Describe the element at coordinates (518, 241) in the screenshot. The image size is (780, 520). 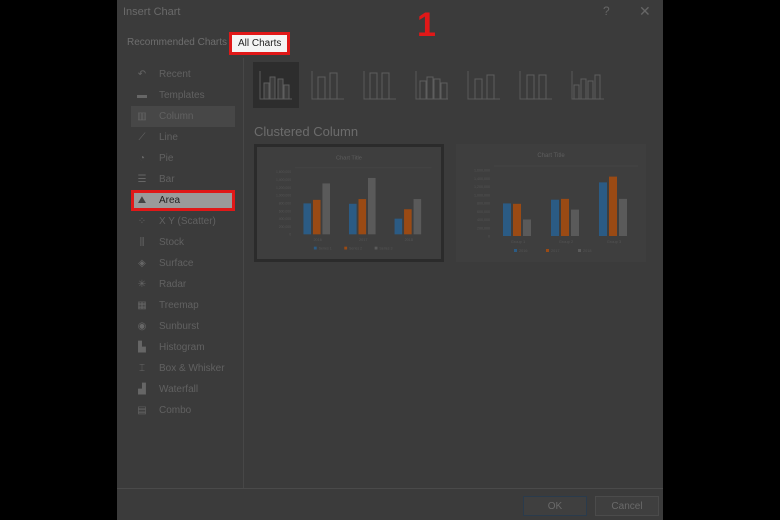
I see `x-tick-label: Group 1` at that location.